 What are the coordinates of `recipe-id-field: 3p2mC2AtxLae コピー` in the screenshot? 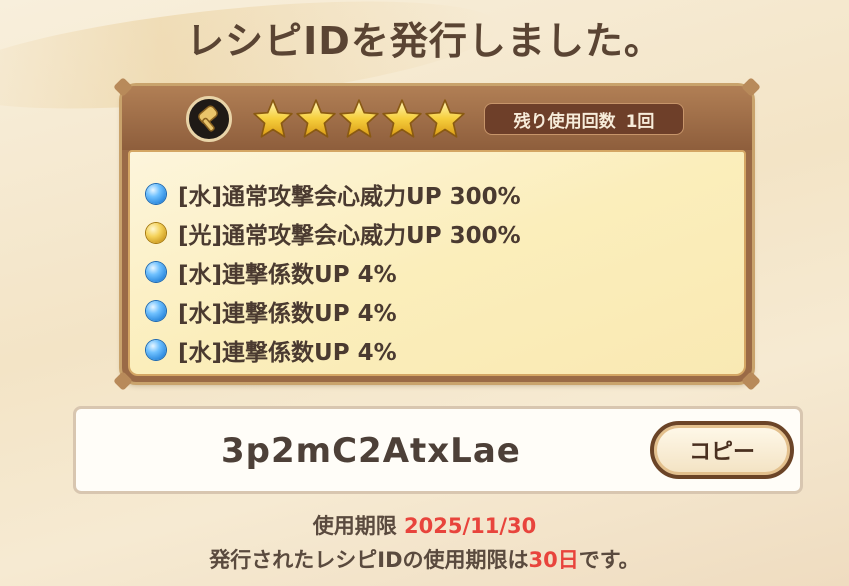 It's located at (438, 450).